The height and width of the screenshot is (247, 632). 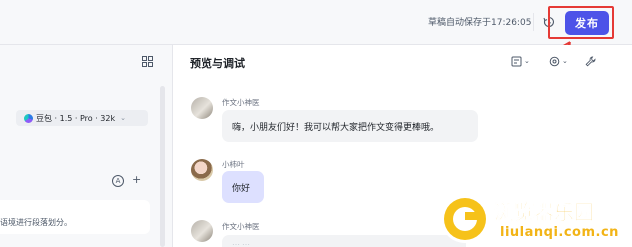 What do you see at coordinates (587, 23) in the screenshot?
I see `publish-button: 发布` at bounding box center [587, 23].